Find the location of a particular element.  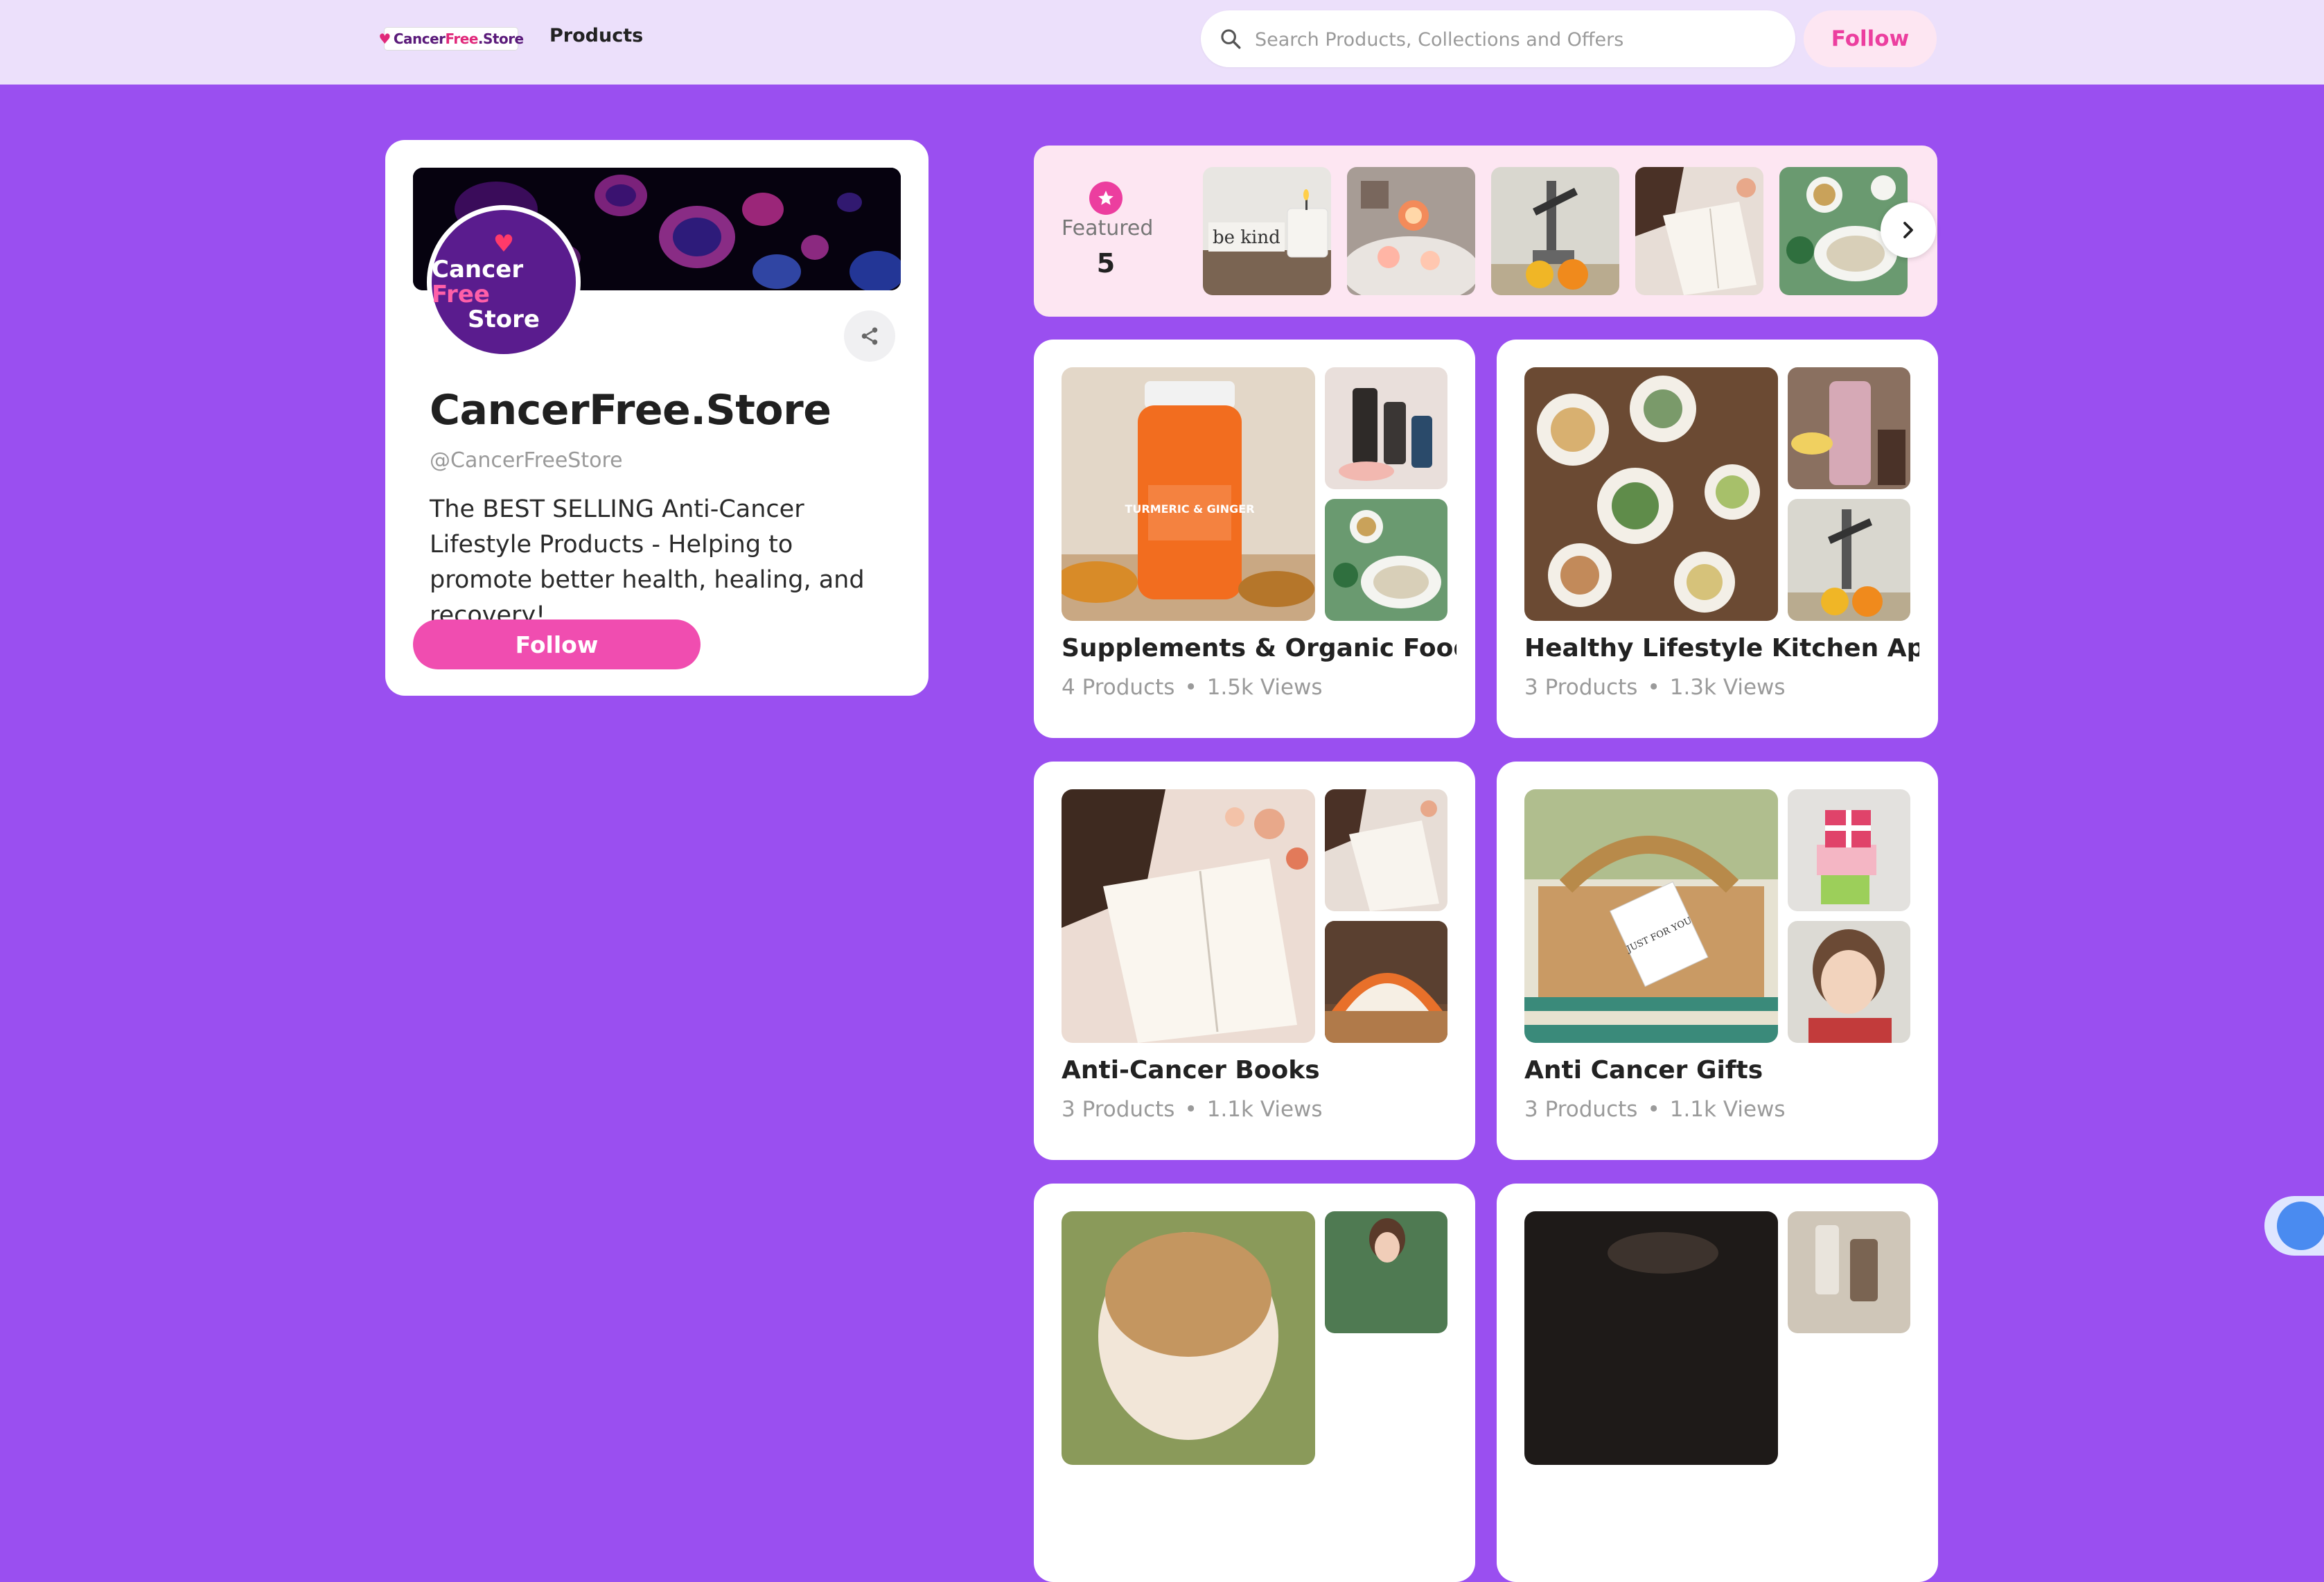

search-bar is located at coordinates (1498, 39).